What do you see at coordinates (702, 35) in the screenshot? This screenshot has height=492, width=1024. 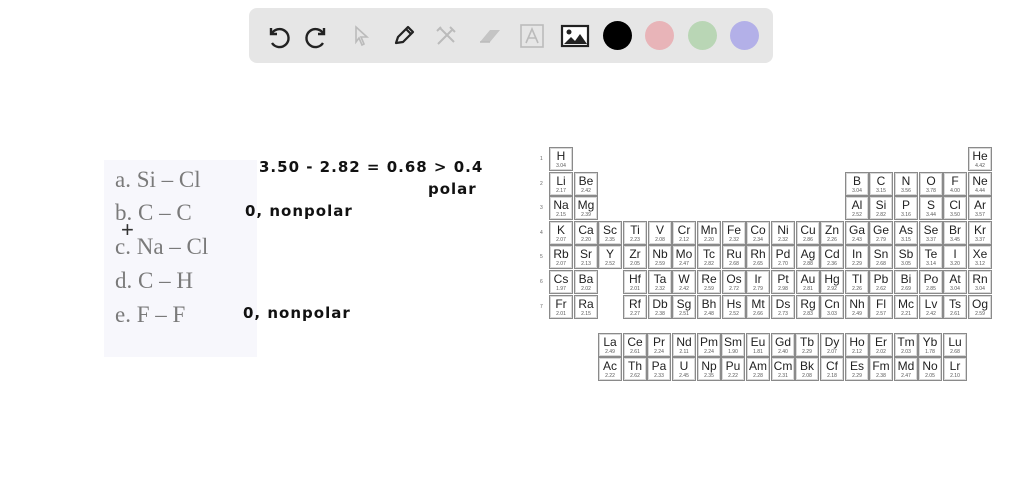 I see `color-swatch-green` at bounding box center [702, 35].